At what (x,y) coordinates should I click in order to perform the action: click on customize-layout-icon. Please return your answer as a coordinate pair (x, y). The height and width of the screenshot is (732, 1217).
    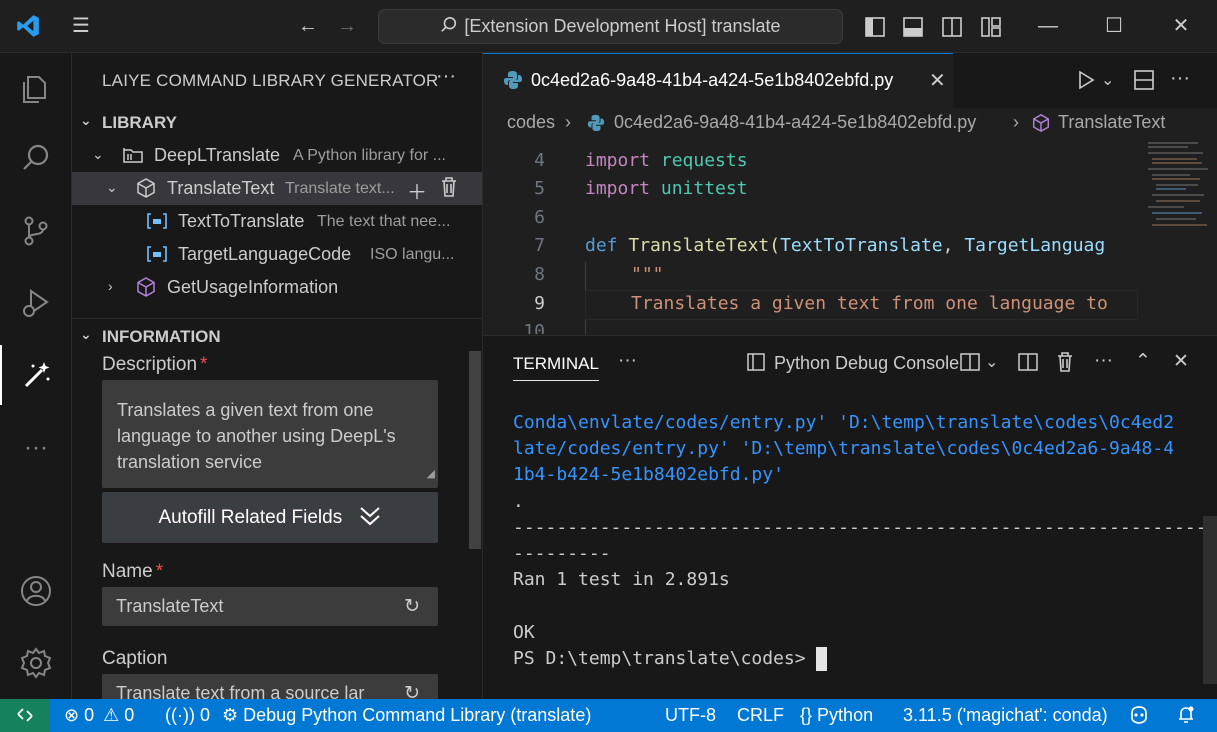
    Looking at the image, I should click on (991, 27).